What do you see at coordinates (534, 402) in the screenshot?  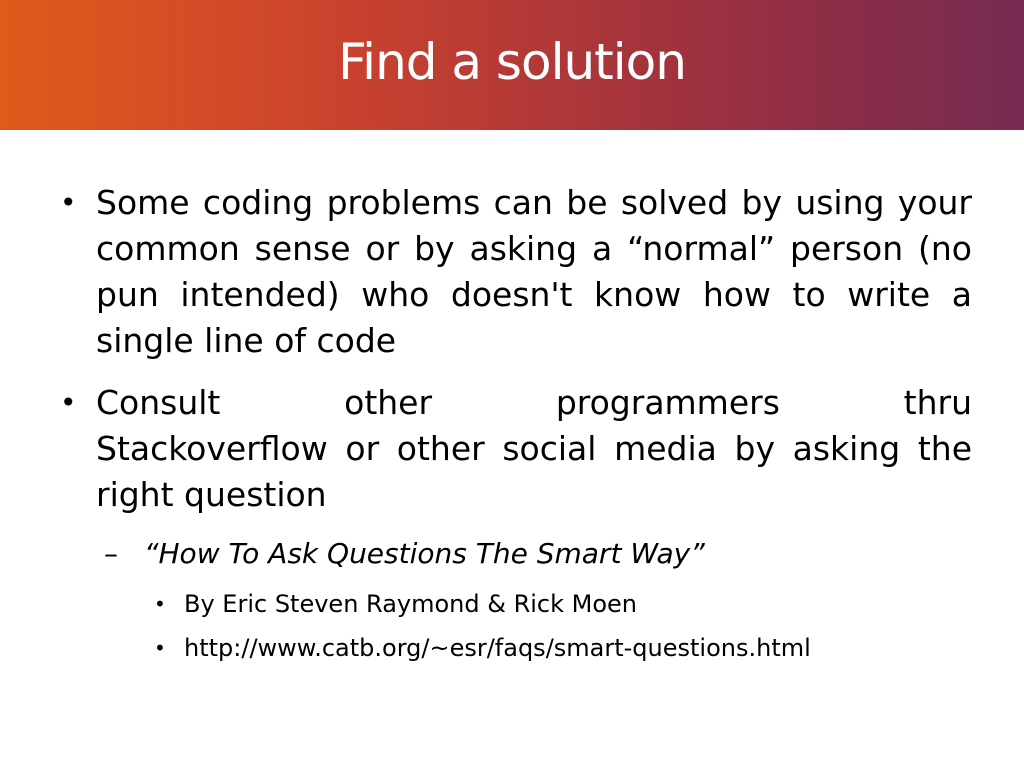 I see `bullet-text-line1: Consult other programmers thru` at bounding box center [534, 402].